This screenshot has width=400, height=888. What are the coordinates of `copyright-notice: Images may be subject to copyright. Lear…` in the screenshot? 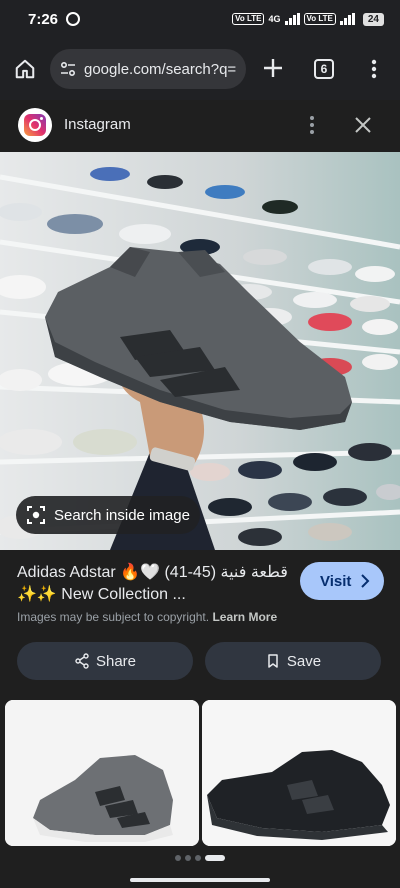 It's located at (147, 617).